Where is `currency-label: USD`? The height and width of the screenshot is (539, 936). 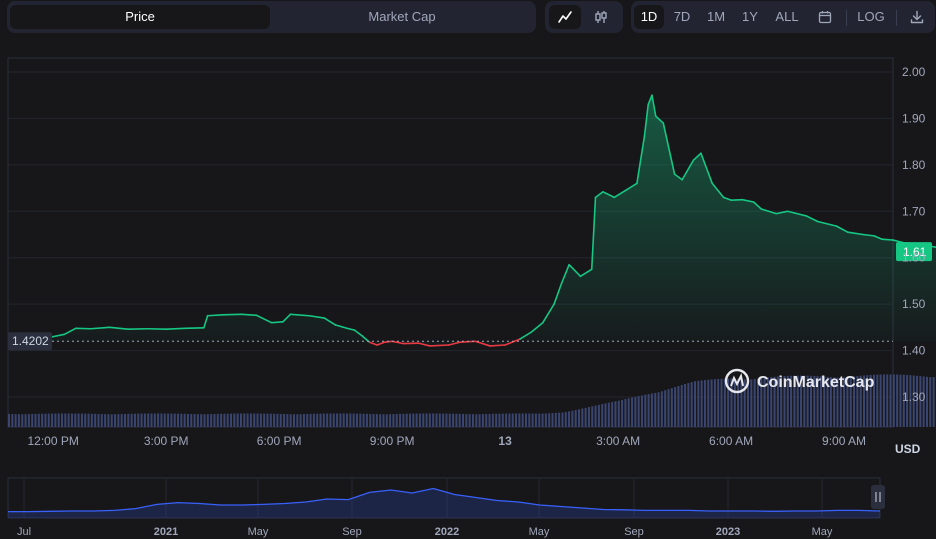 currency-label: USD is located at coordinates (908, 449).